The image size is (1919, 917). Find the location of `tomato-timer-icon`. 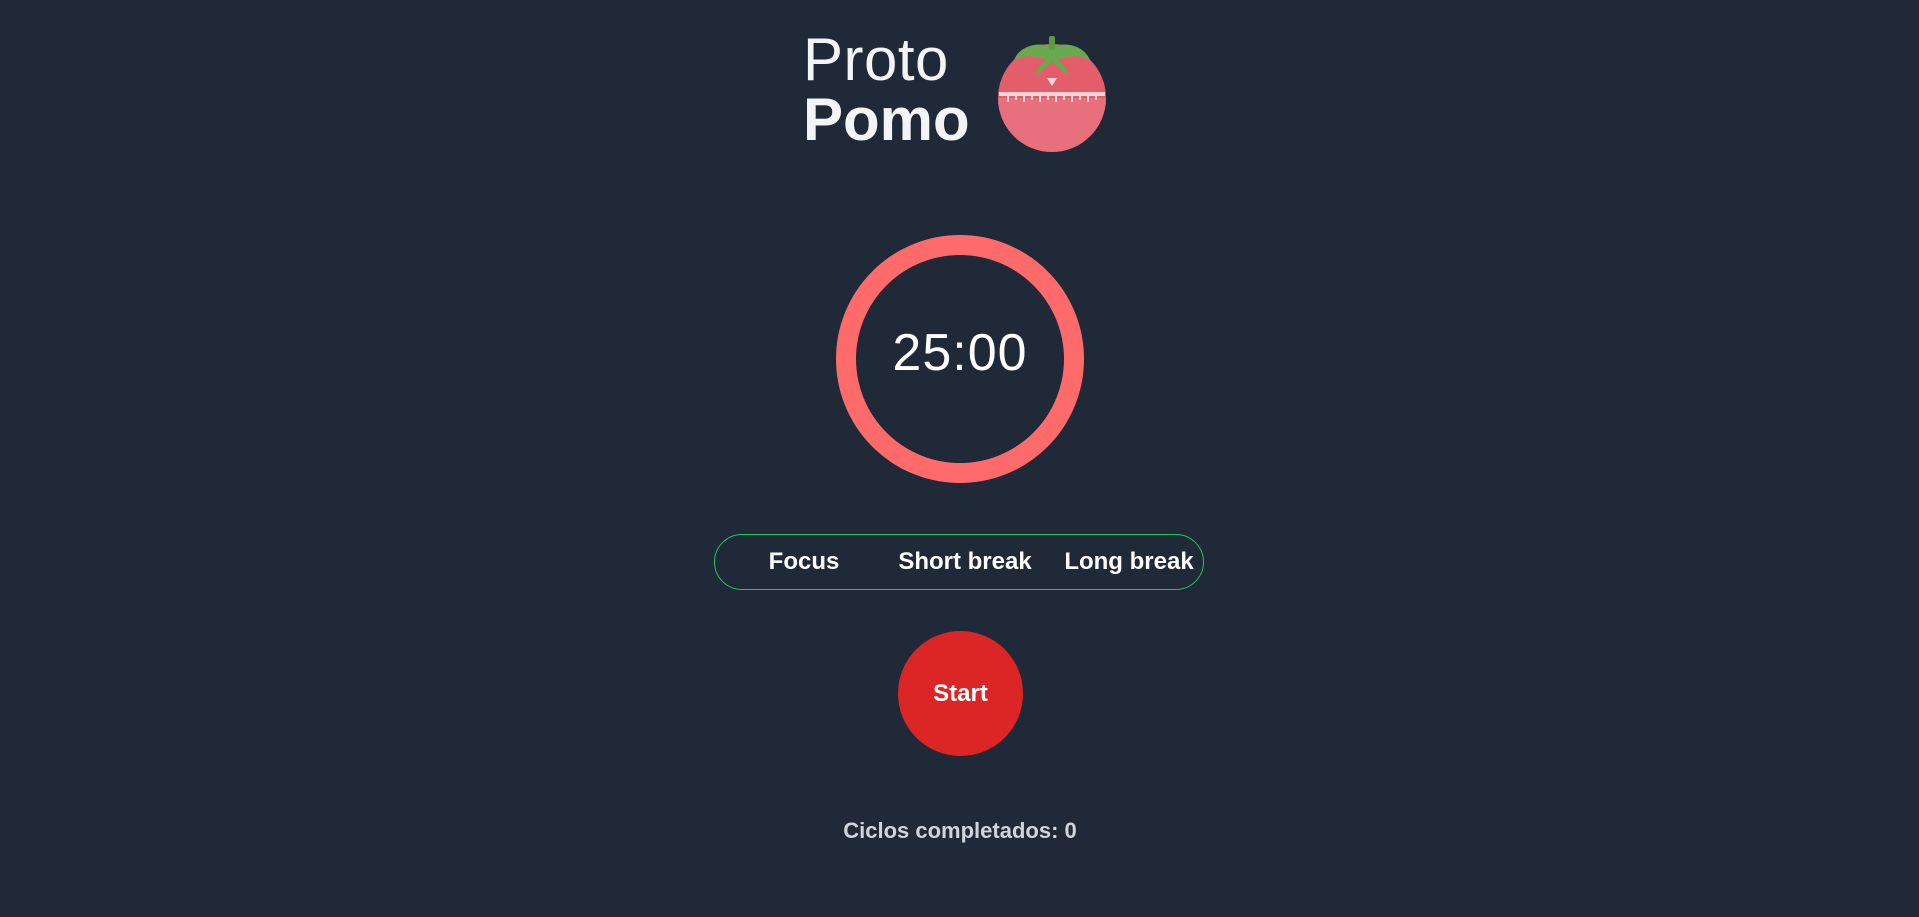

tomato-timer-icon is located at coordinates (1051, 94).